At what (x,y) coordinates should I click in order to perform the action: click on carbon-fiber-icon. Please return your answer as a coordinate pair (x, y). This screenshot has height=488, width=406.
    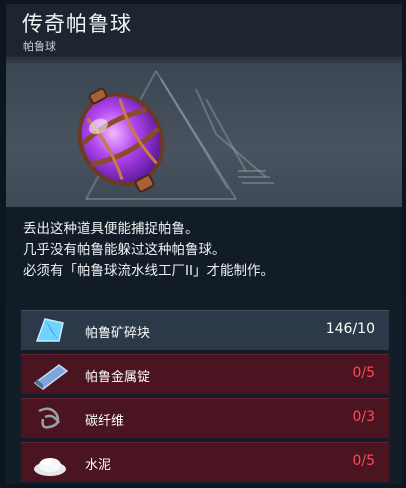
    Looking at the image, I should click on (49, 418).